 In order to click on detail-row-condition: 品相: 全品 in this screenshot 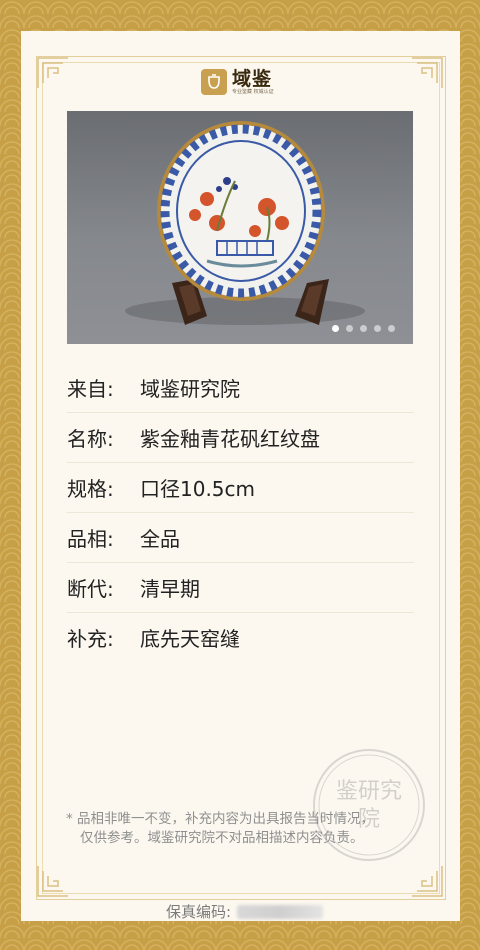, I will do `click(240, 538)`.